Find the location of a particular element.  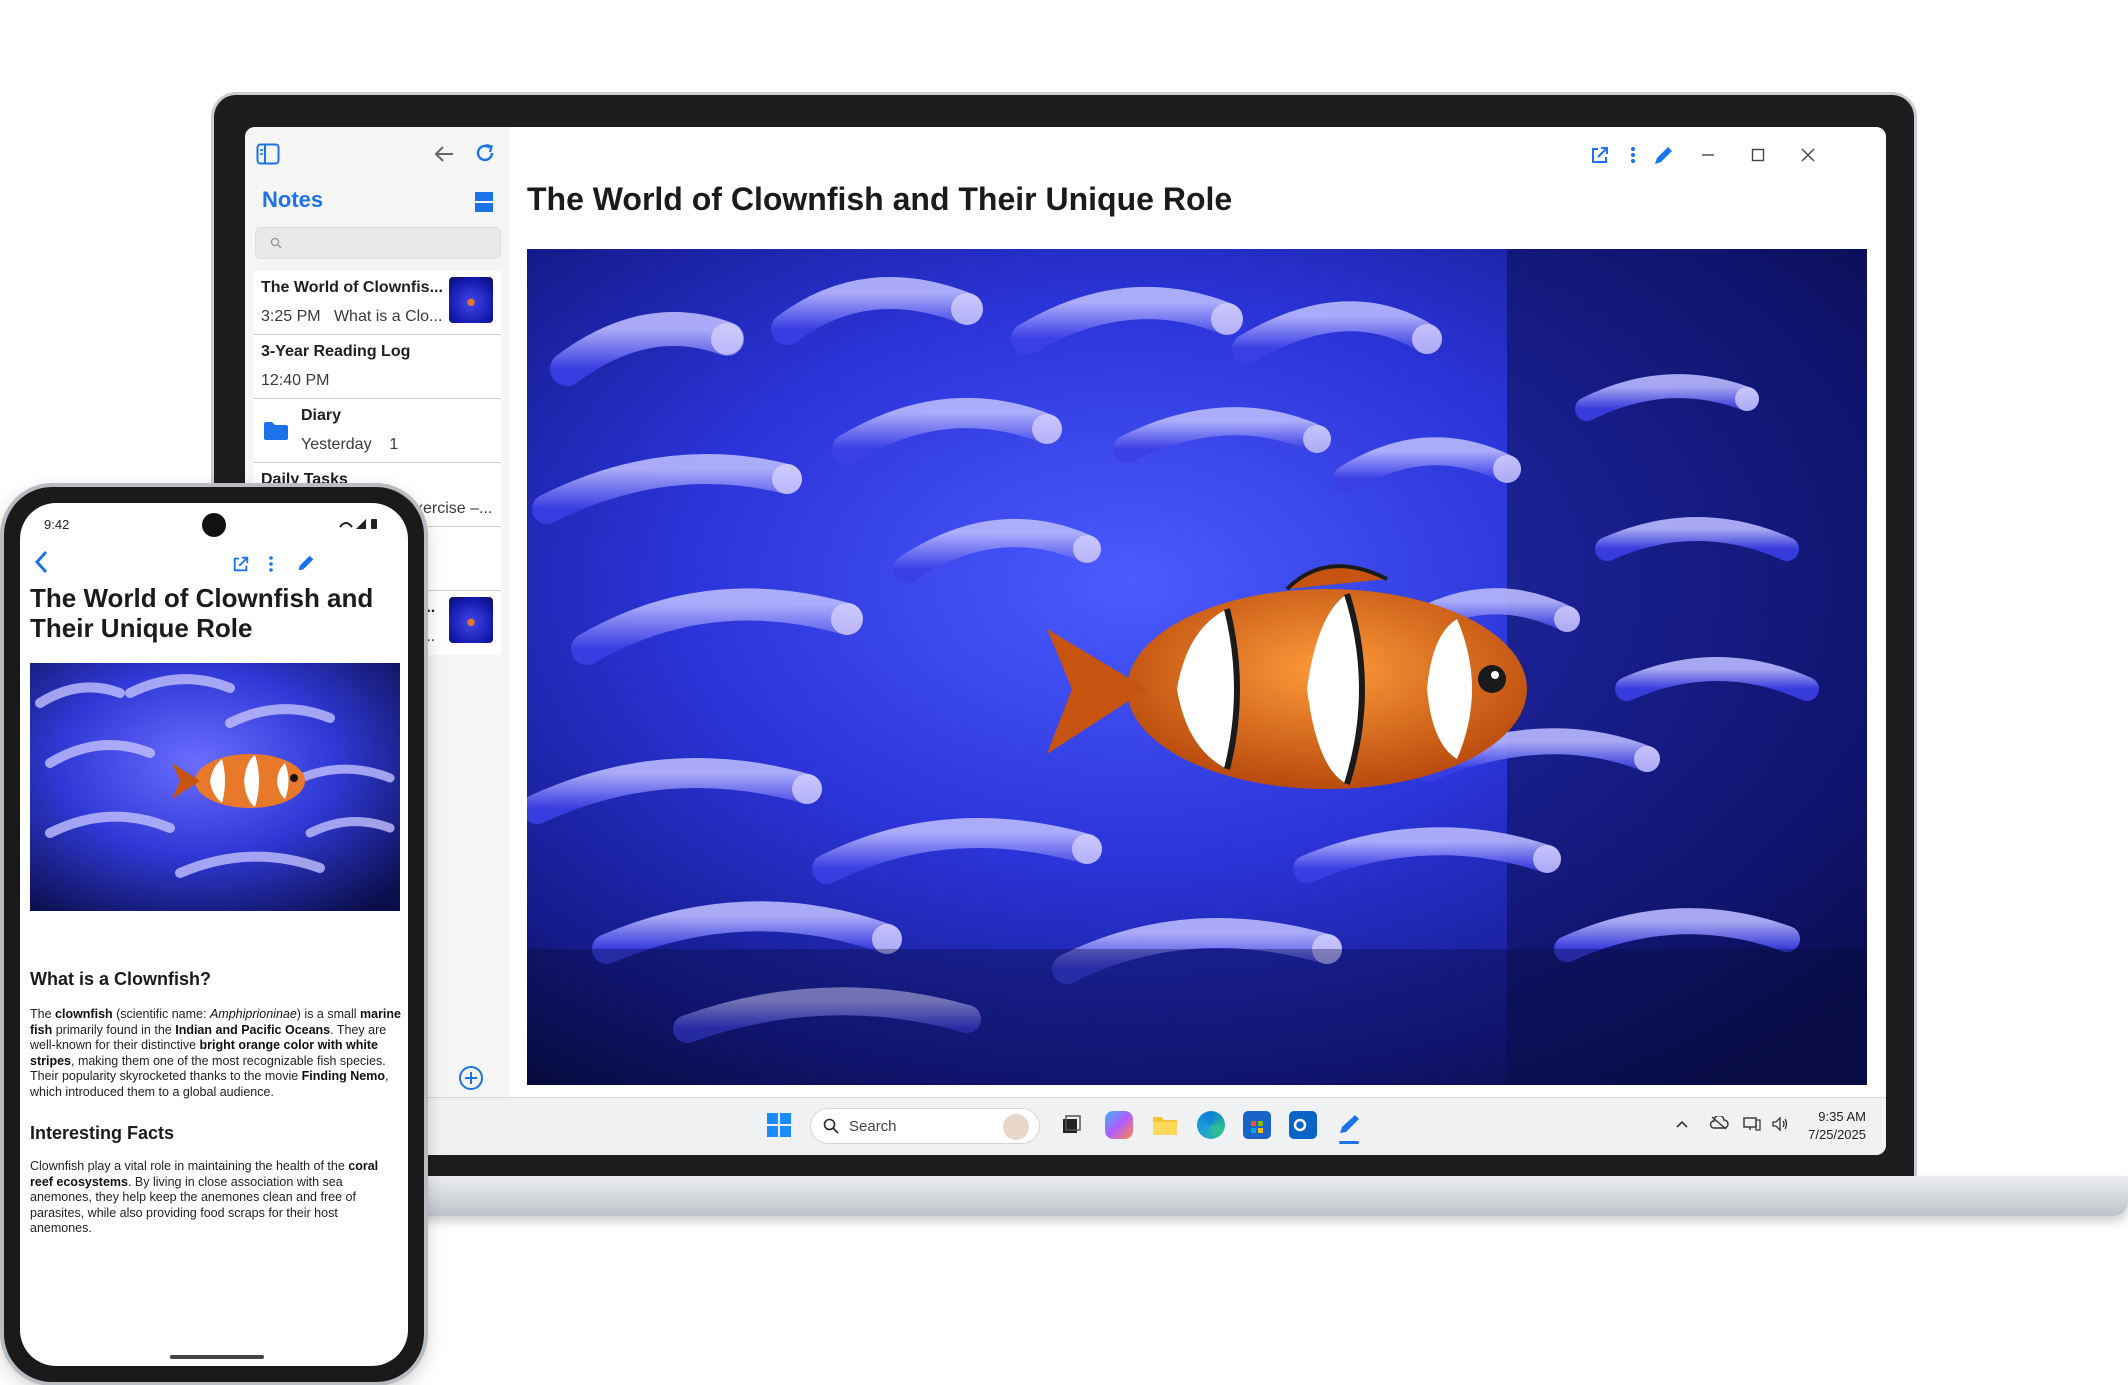

chevron-up-icon is located at coordinates (1682, 1124).